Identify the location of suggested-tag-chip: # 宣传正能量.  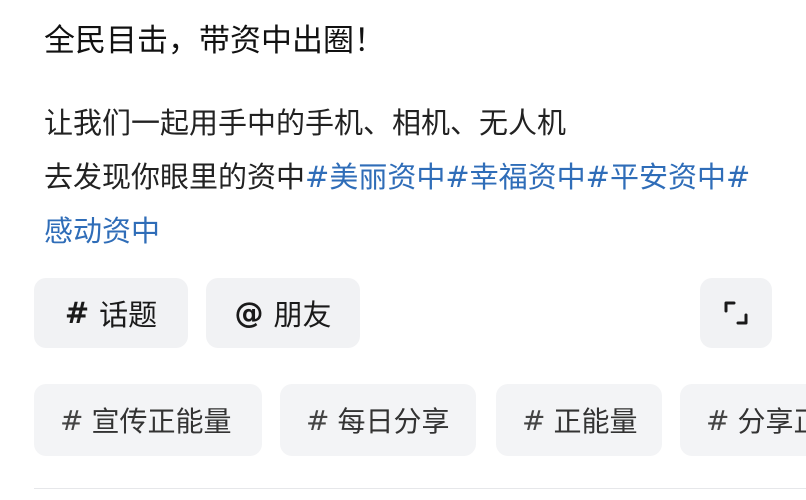
(148, 420).